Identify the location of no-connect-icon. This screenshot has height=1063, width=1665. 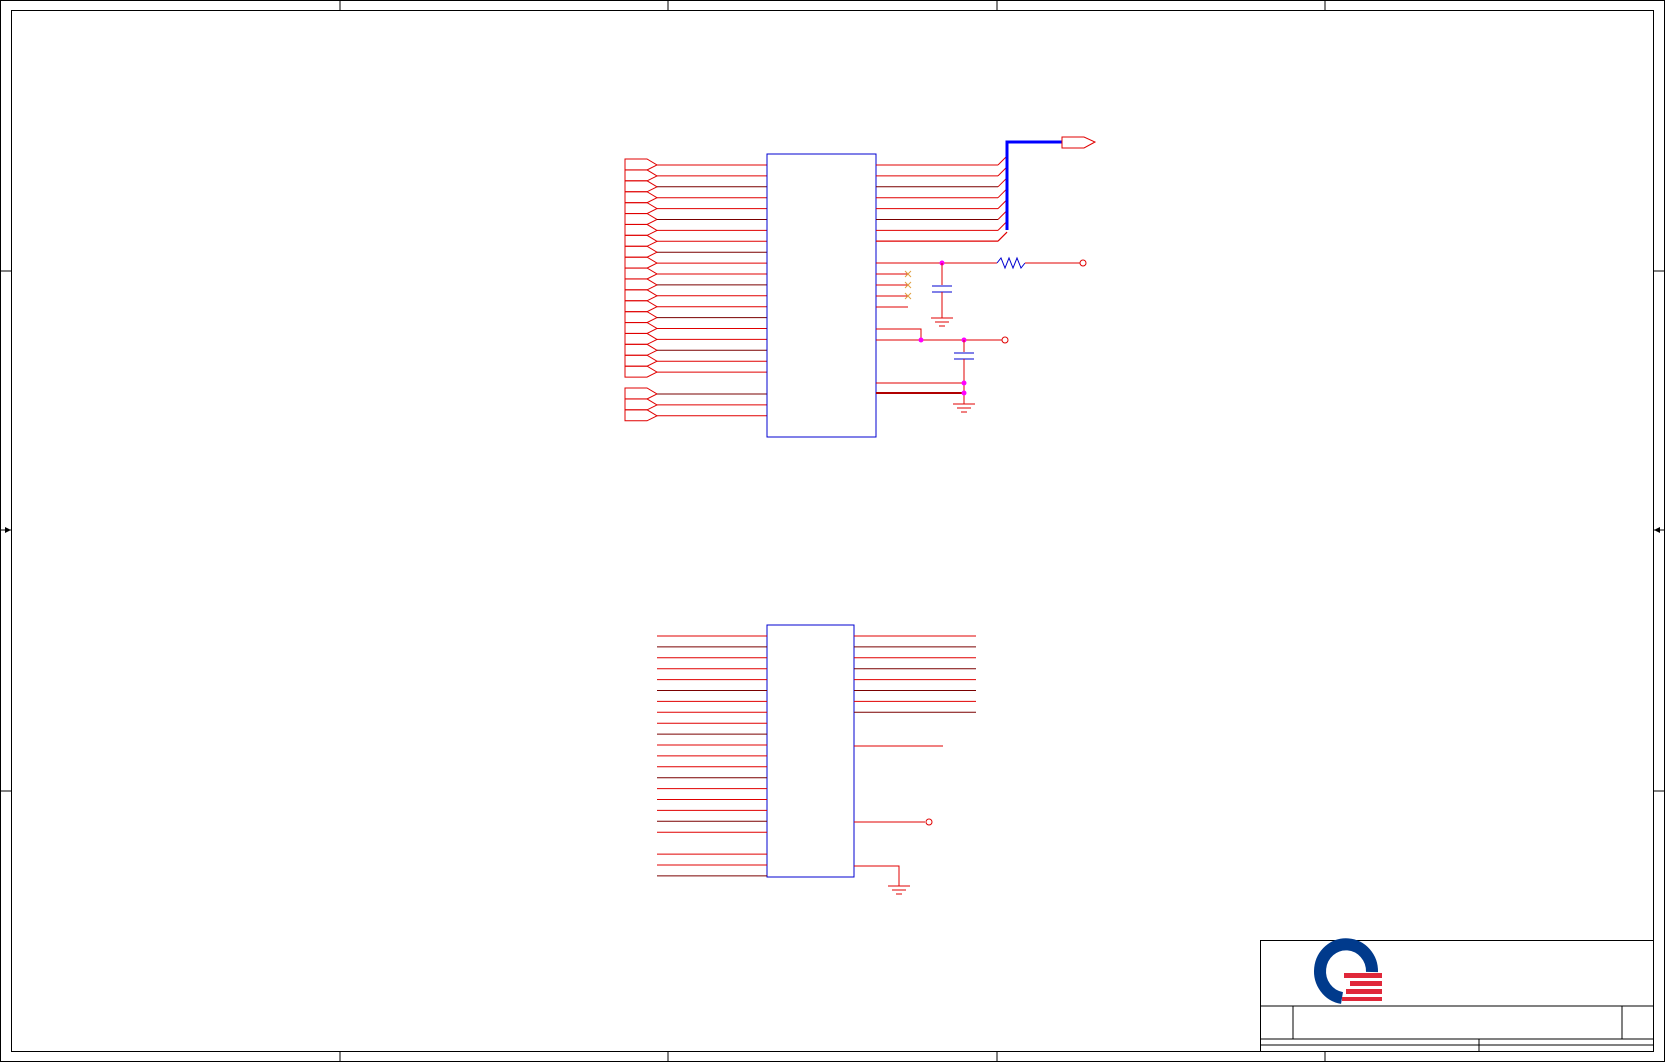
(894, 289).